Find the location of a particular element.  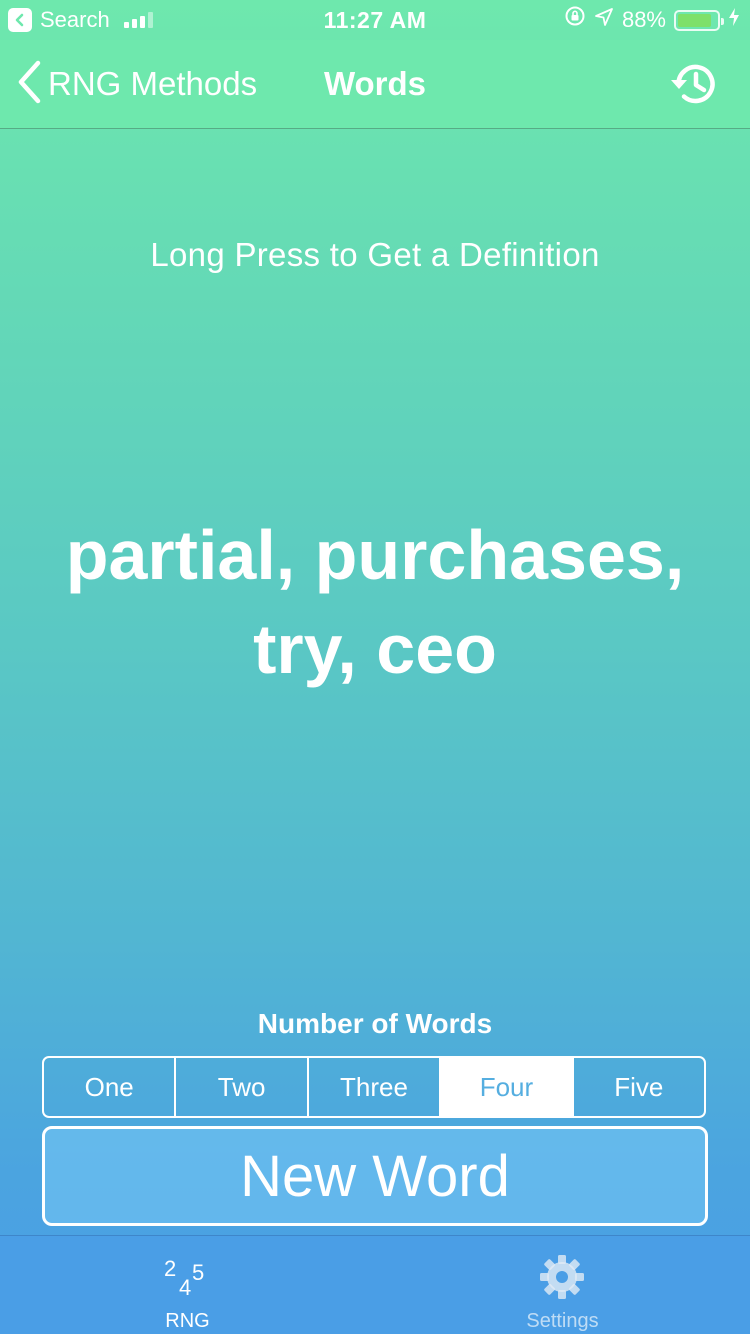

definition-hint: Long Press to Get a Definition is located at coordinates (375, 254).